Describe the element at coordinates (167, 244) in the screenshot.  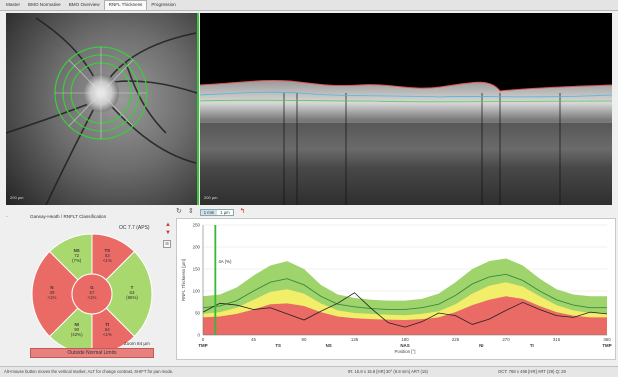
I see `expand-panel-icon: ⊞` at that location.